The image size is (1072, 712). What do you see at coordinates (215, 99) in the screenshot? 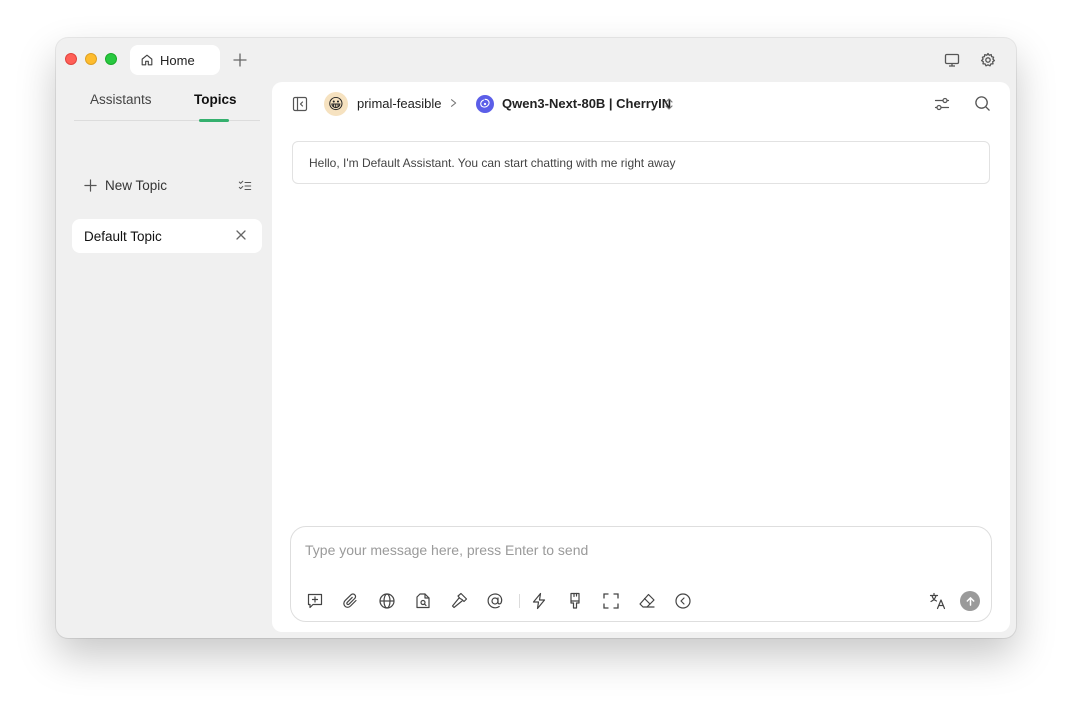
I see `tab-topics: Topics` at bounding box center [215, 99].